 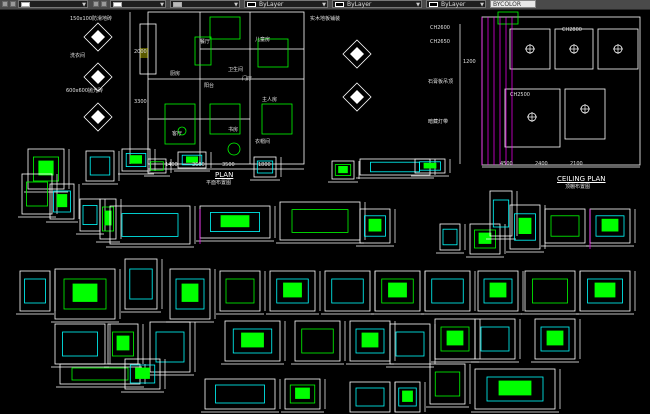 I want to click on color-swatch-icon, so click(x=117, y=4).